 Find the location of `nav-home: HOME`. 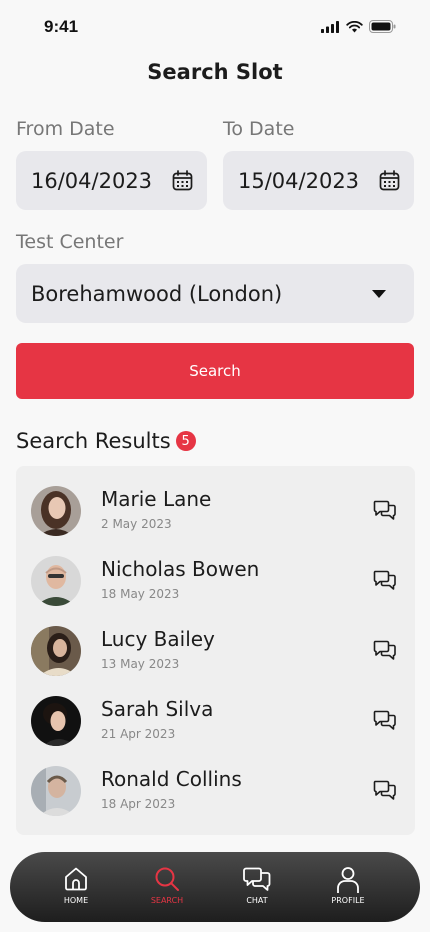

nav-home: HOME is located at coordinates (76, 887).